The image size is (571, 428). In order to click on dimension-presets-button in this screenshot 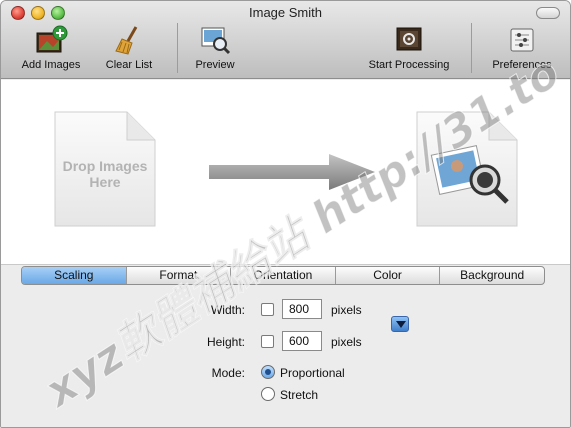, I will do `click(400, 324)`.